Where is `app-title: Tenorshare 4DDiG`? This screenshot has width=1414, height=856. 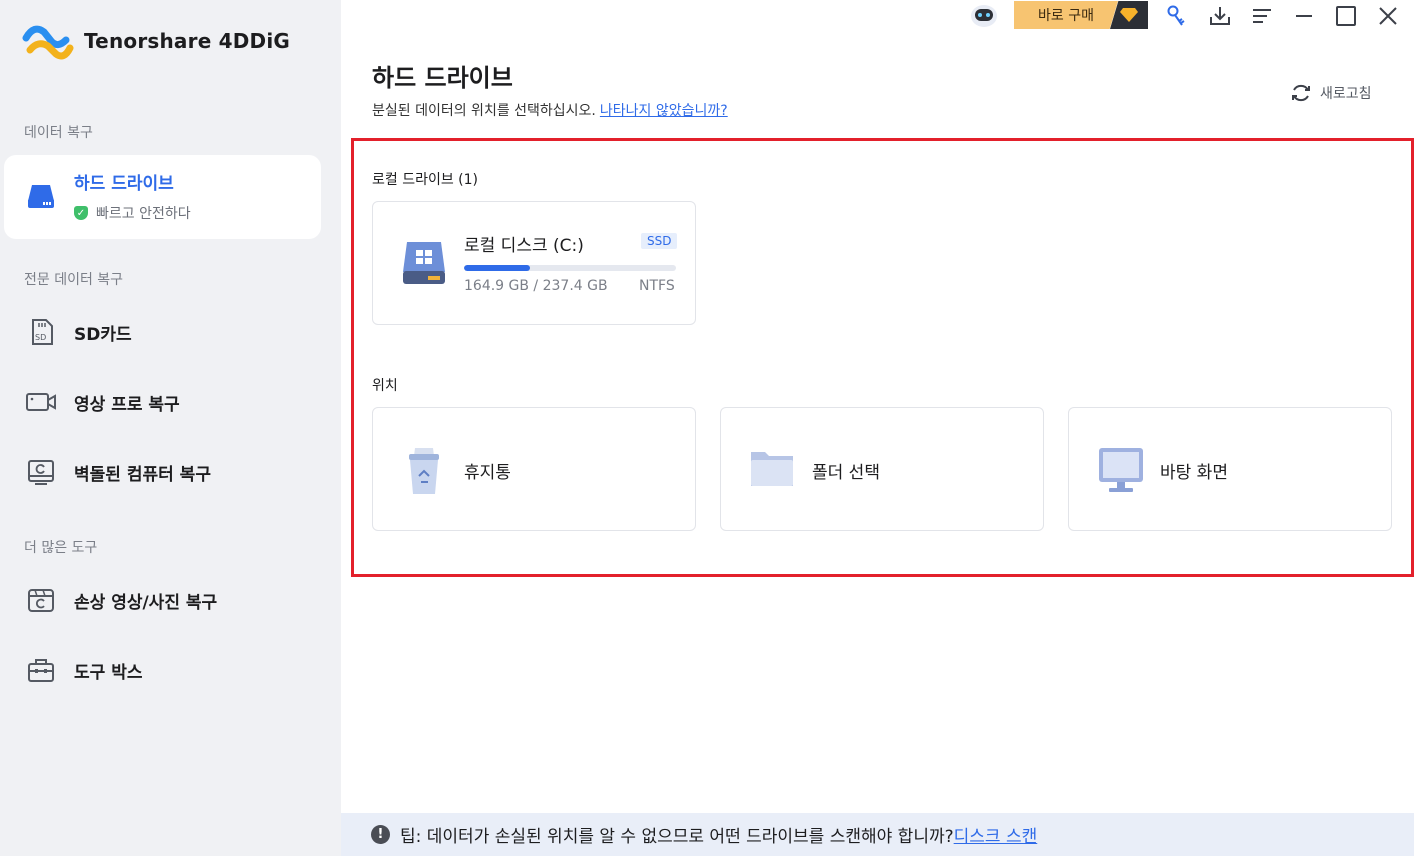 app-title: Tenorshare 4DDiG is located at coordinates (187, 41).